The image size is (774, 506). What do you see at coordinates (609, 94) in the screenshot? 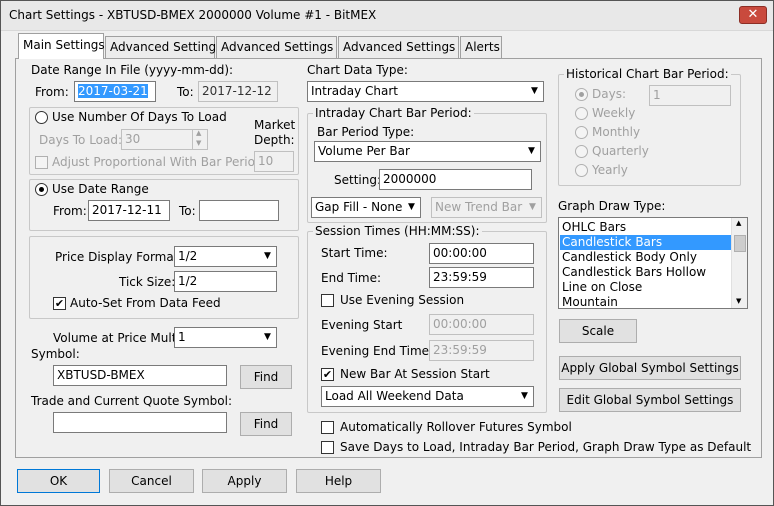
I see `historical-days-label: Days:` at bounding box center [609, 94].